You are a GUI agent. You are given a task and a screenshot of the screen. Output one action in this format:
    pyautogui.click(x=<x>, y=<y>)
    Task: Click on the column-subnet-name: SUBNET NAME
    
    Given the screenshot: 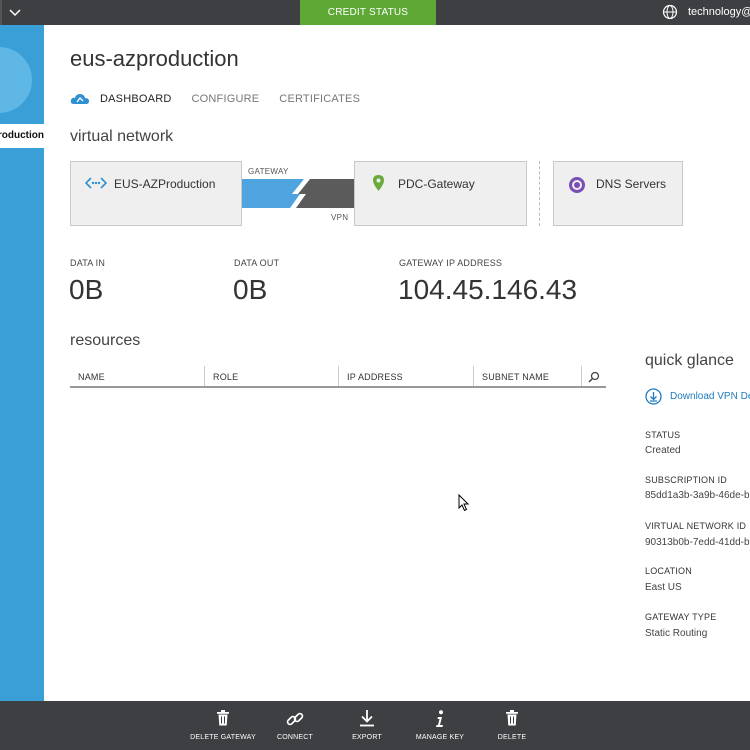 What is the action you would take?
    pyautogui.click(x=528, y=376)
    